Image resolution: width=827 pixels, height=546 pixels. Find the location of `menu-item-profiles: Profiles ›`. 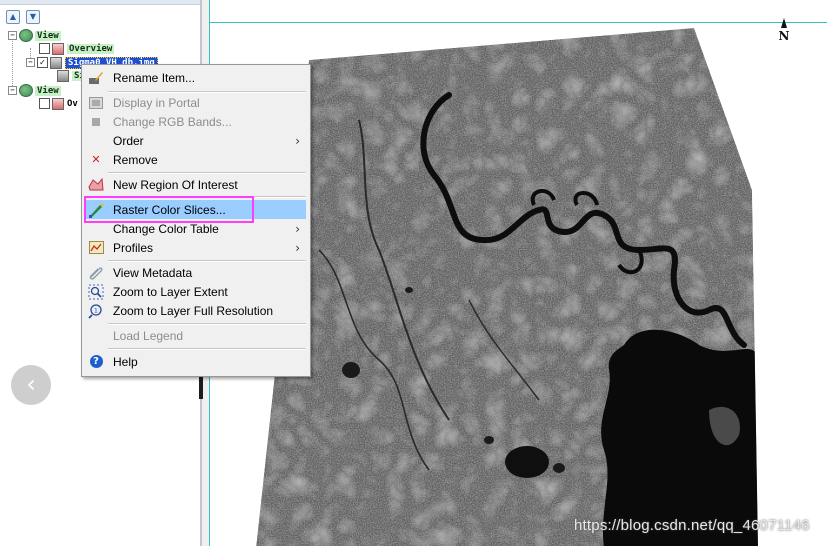

menu-item-profiles: Profiles › is located at coordinates (195, 247).